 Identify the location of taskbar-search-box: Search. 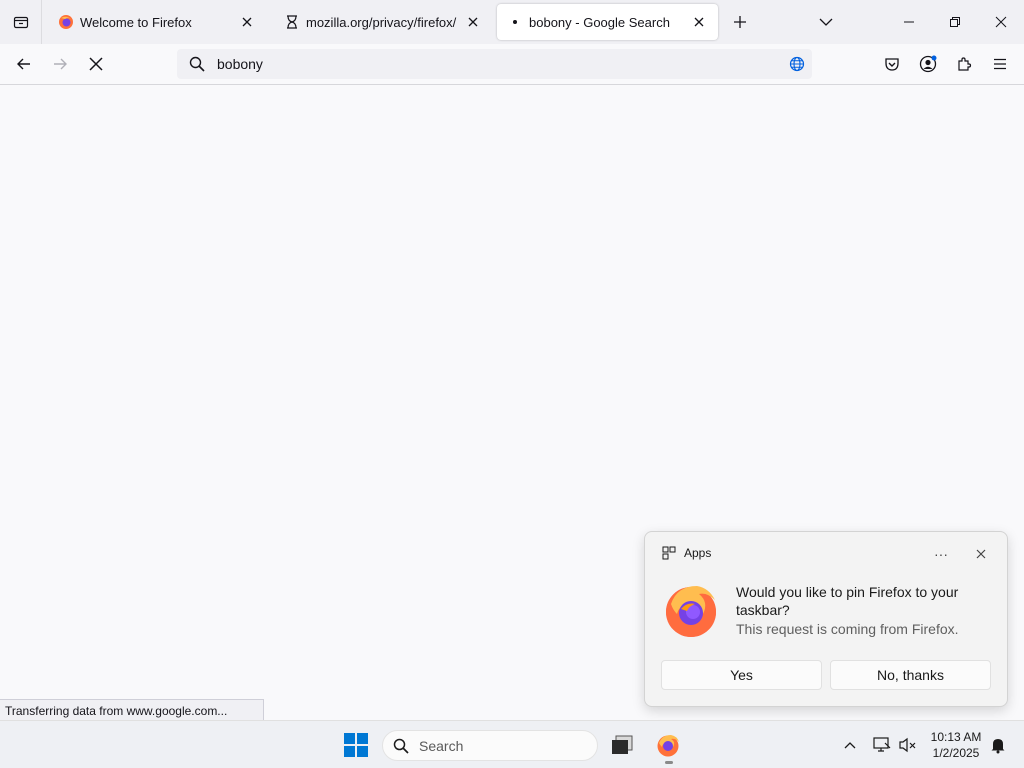
(490, 745).